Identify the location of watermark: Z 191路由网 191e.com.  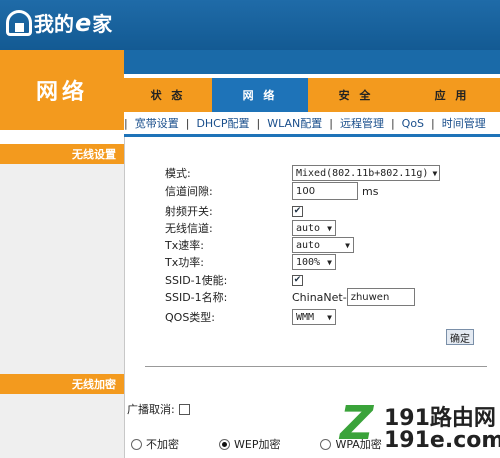
(418, 426).